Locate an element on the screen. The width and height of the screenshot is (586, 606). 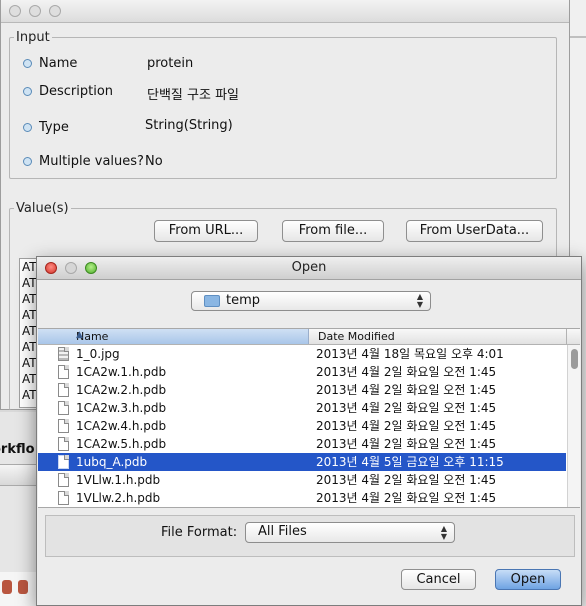
image-file-icon is located at coordinates (63, 354).